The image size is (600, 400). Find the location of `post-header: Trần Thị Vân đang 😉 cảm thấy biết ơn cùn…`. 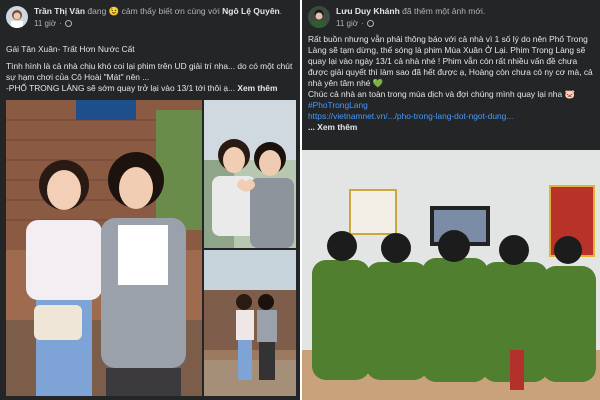

post-header: Trần Thị Vân đang 😉 cảm thấy biết ơn cùn… is located at coordinates (145, 17).